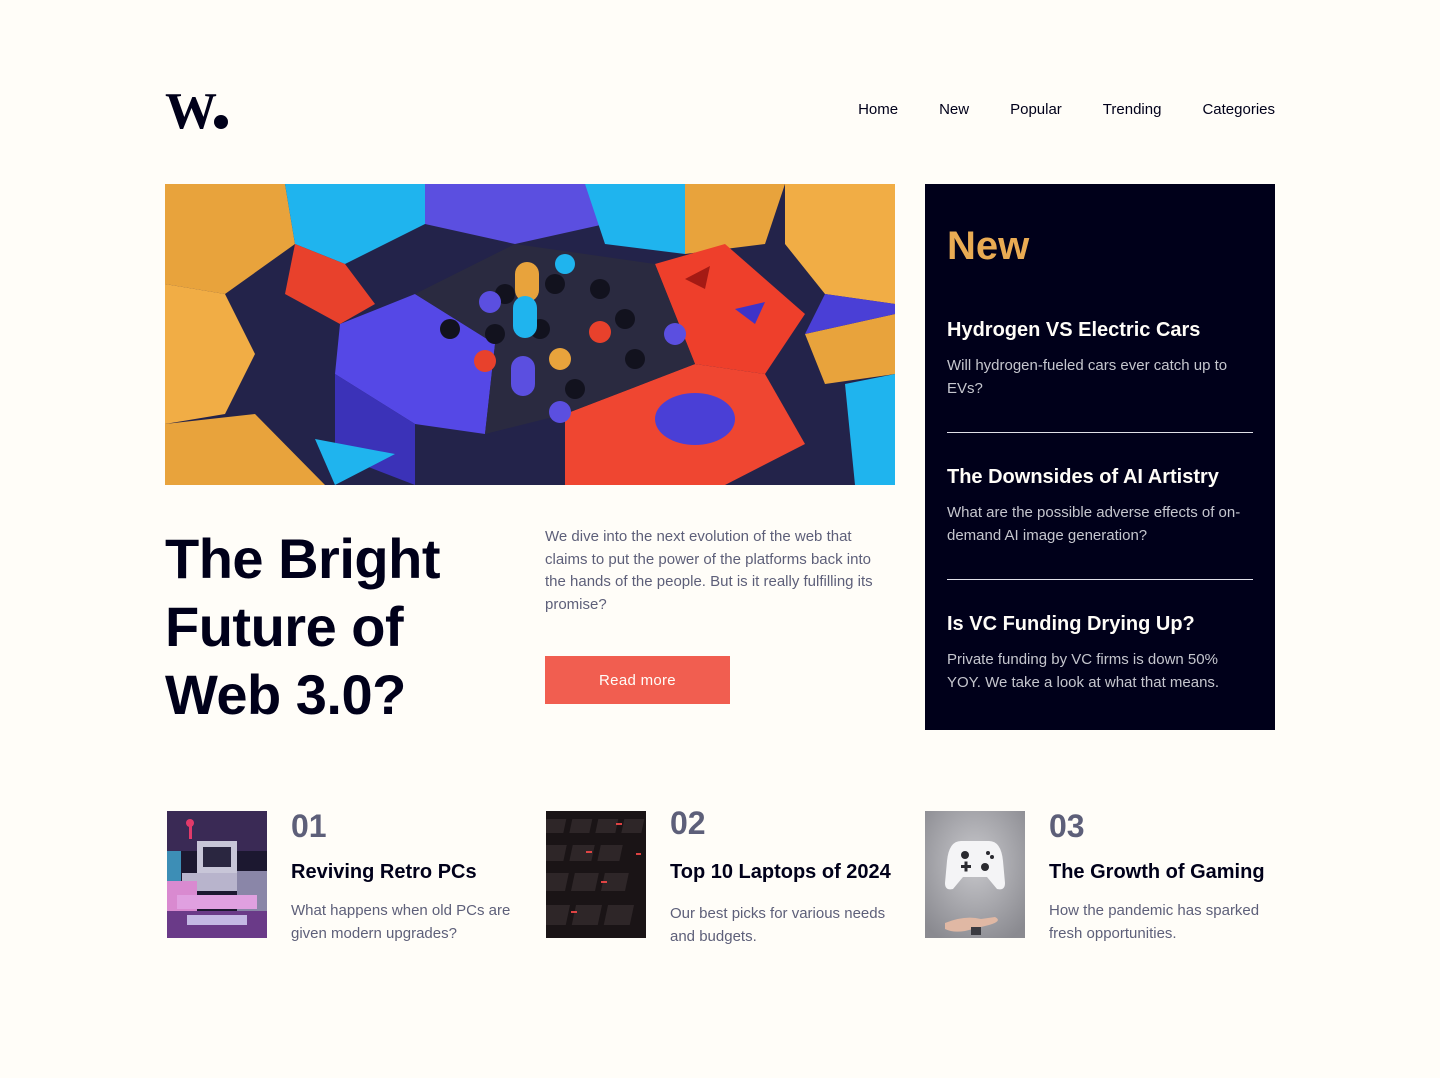  What do you see at coordinates (988, 246) in the screenshot?
I see `new-panel-heading: New` at bounding box center [988, 246].